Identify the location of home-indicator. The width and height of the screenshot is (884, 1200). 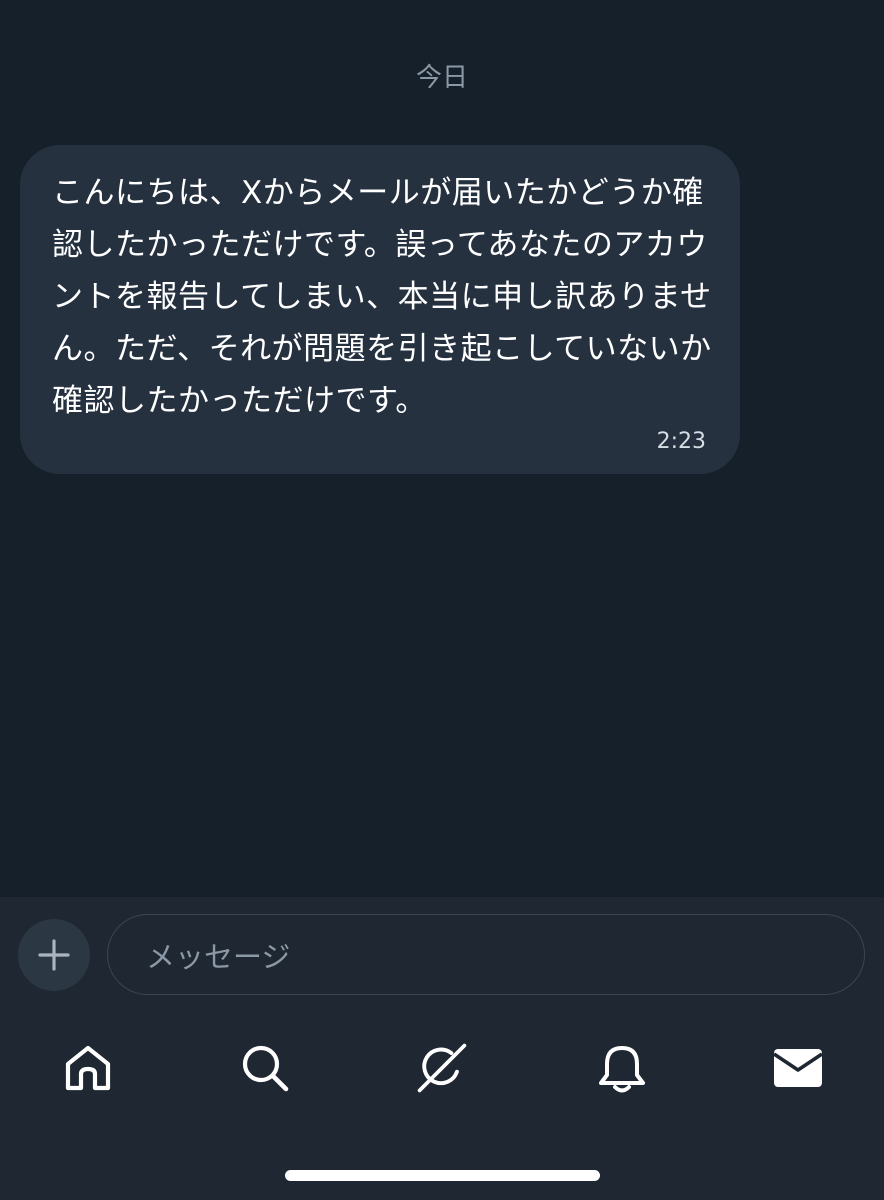
(442, 1175).